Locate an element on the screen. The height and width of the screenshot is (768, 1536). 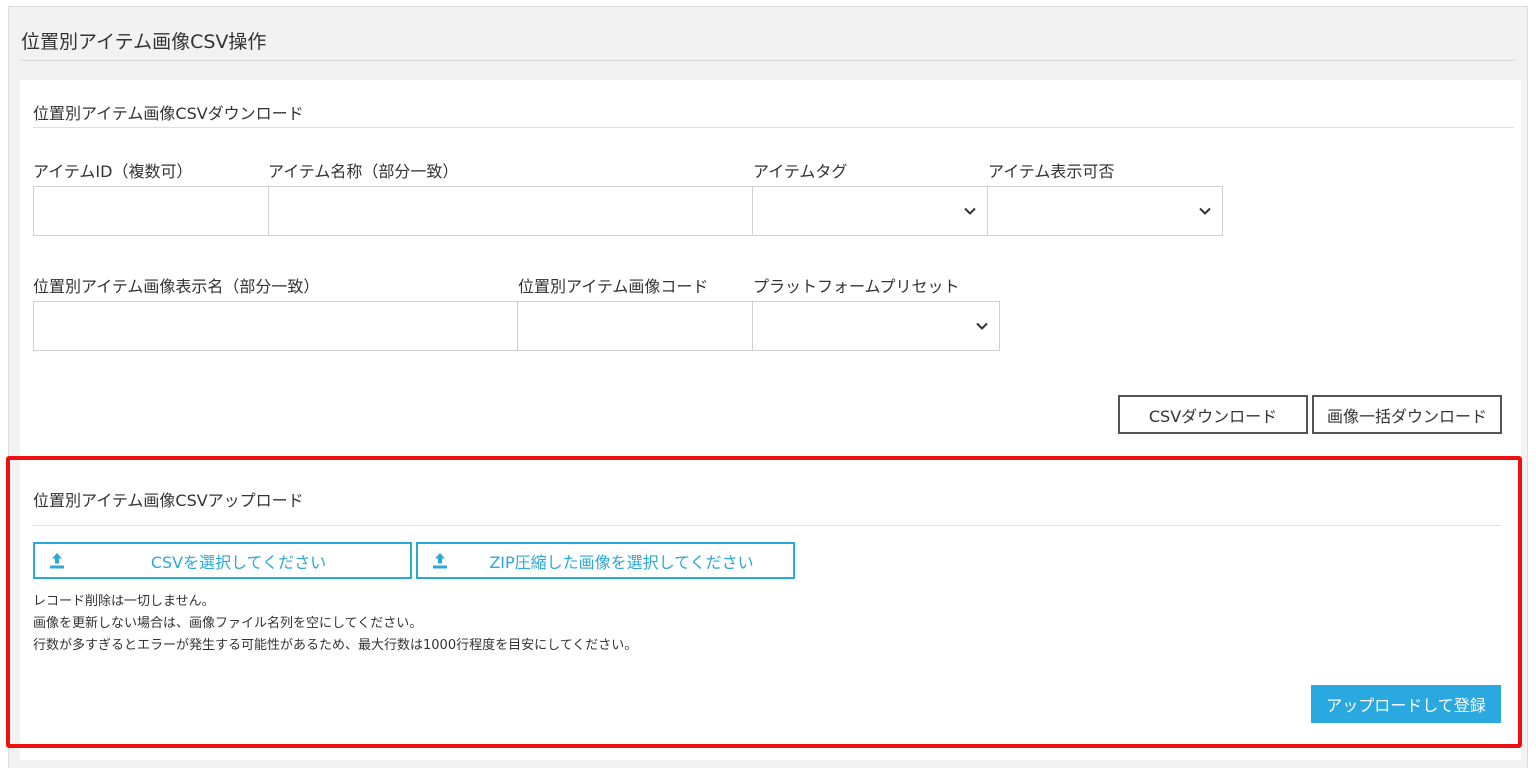
item-name-input is located at coordinates (510, 211).